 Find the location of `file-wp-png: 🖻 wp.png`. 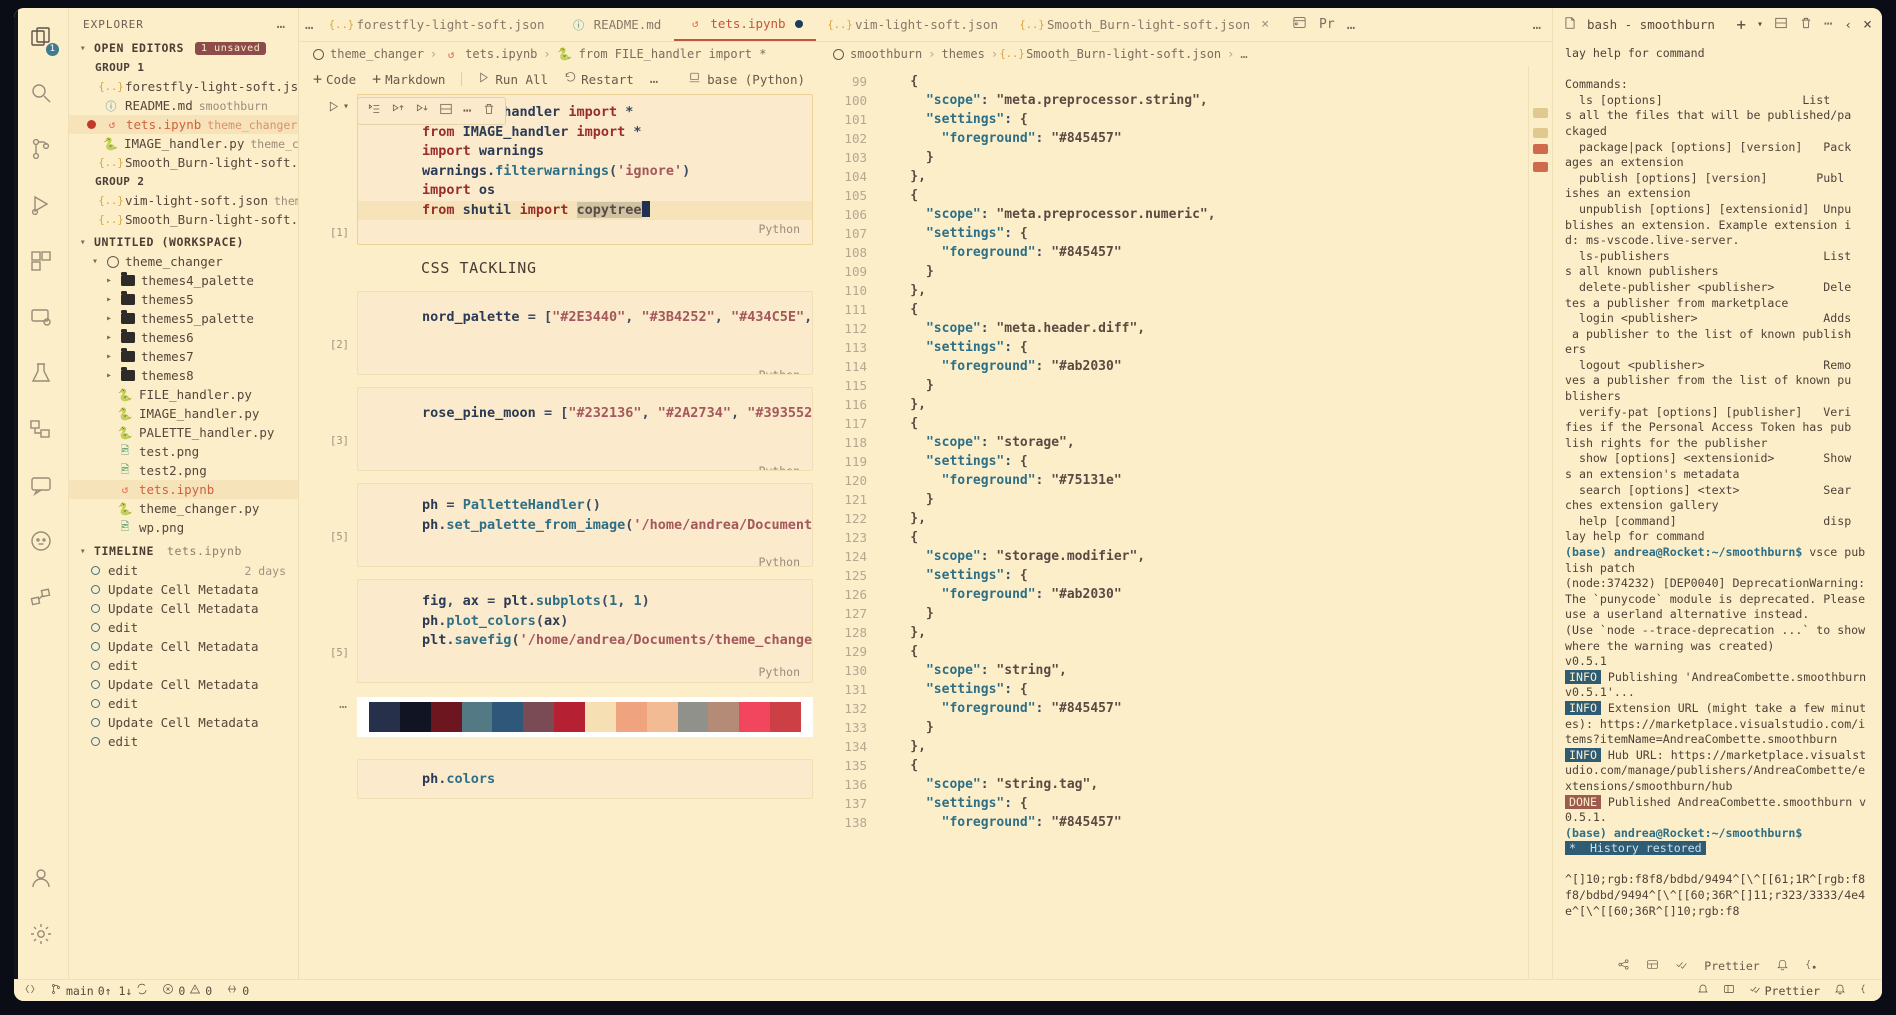

file-wp-png: 🖻 wp.png is located at coordinates (183, 527).